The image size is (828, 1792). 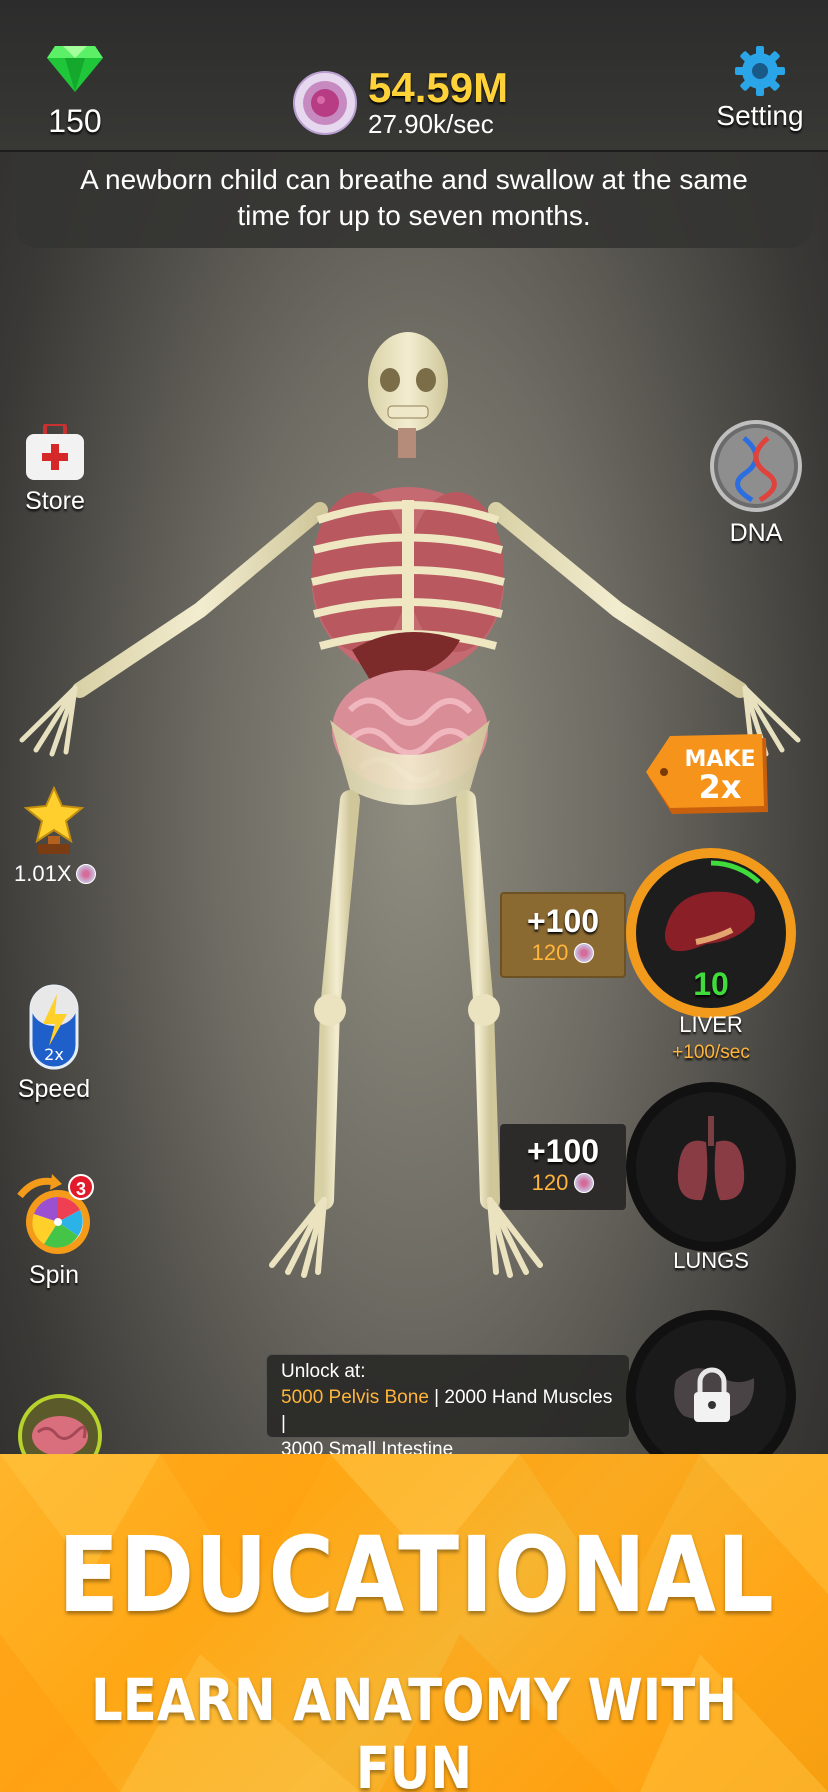 I want to click on spin-label: Spin, so click(x=54, y=1275).